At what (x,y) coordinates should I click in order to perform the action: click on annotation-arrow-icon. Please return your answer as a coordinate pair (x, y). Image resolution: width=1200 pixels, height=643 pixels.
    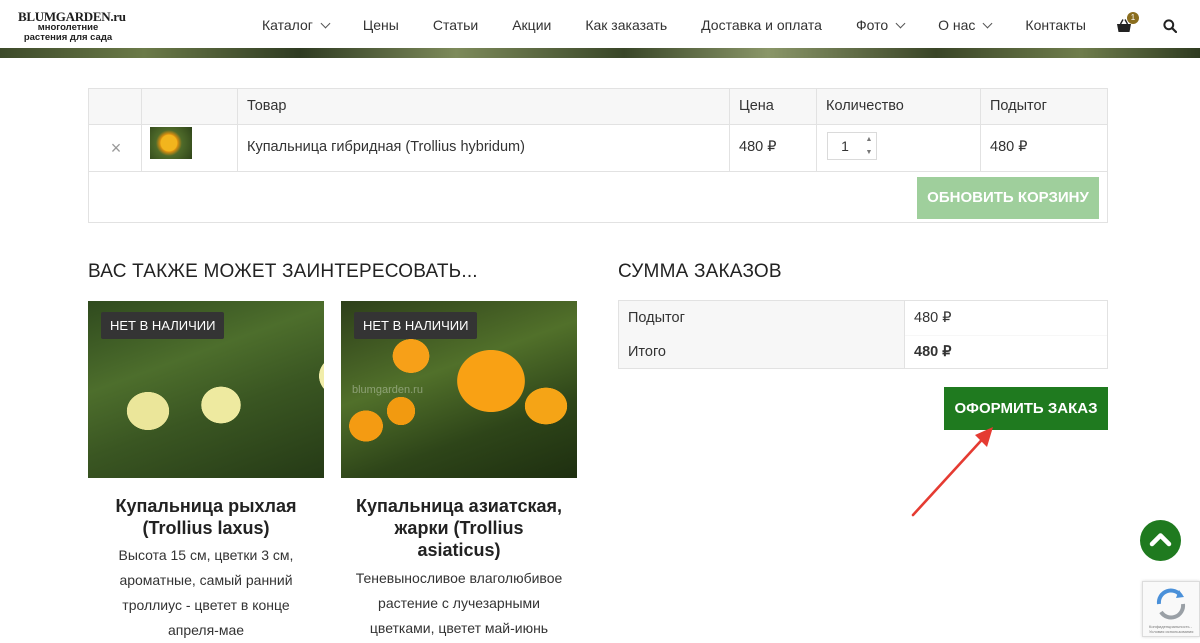
    Looking at the image, I should click on (952, 472).